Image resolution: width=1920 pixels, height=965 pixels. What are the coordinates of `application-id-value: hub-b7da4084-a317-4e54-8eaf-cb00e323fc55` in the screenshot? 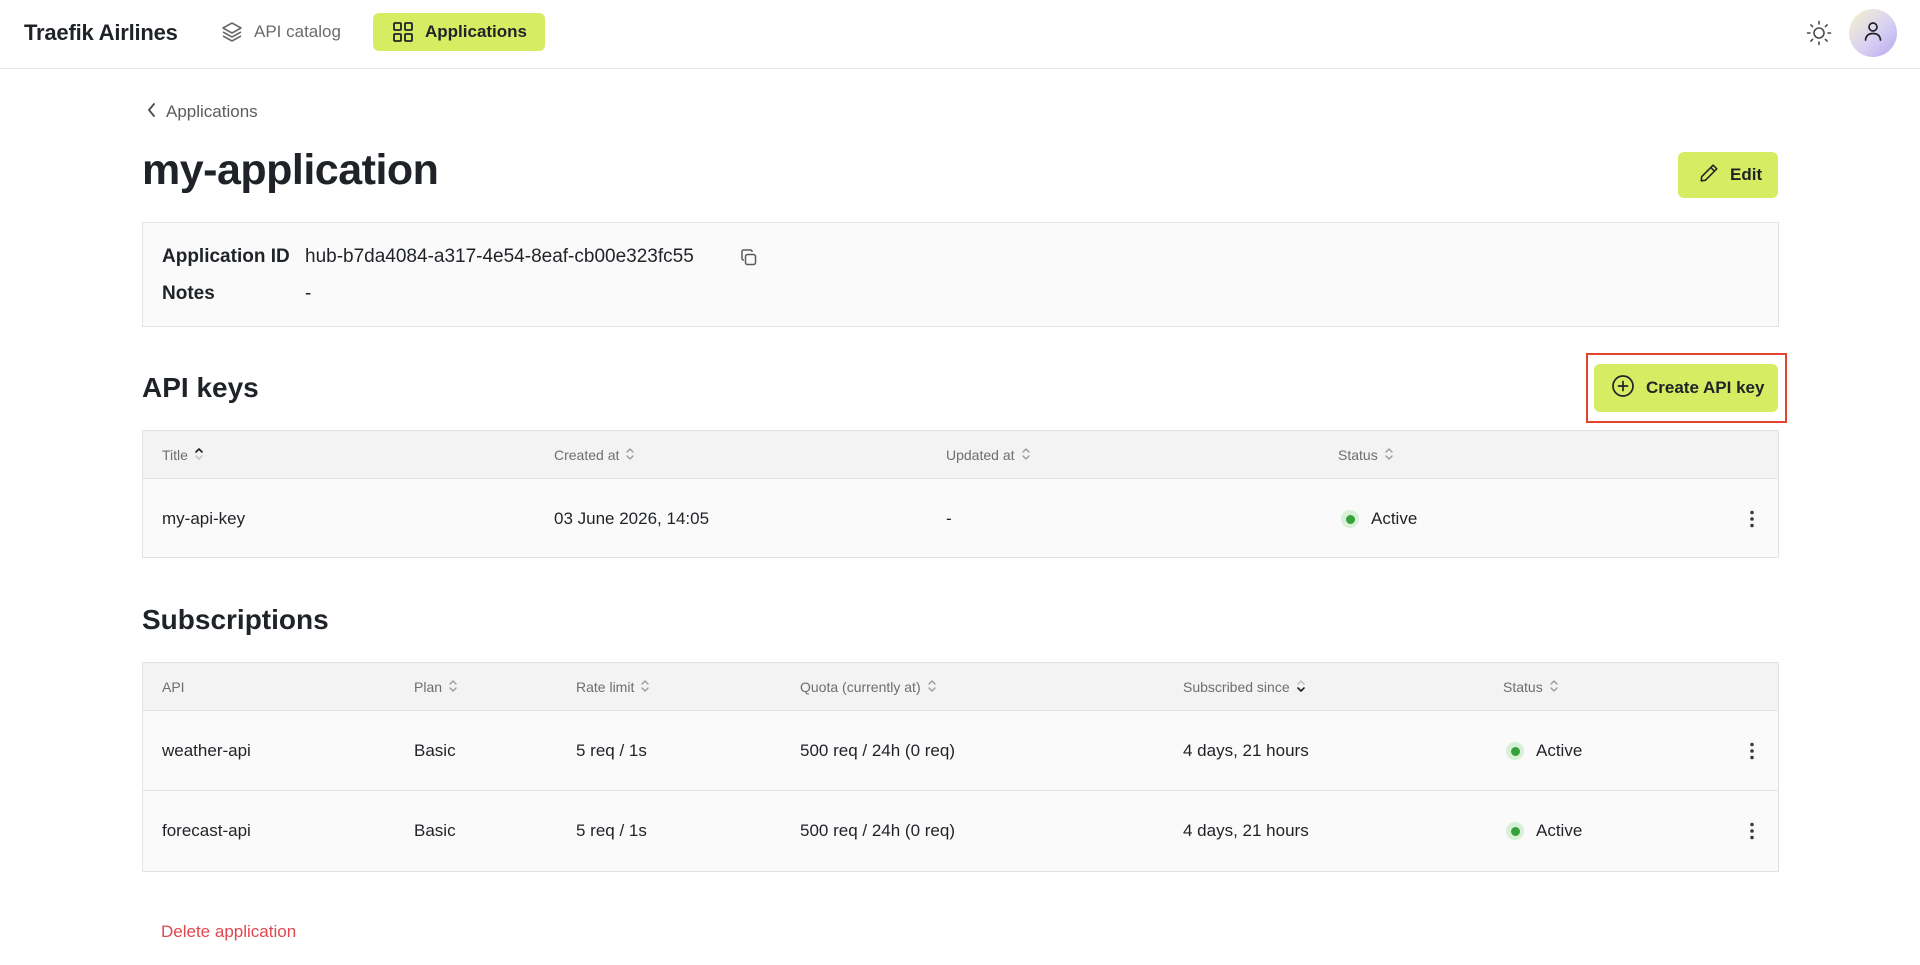 It's located at (499, 256).